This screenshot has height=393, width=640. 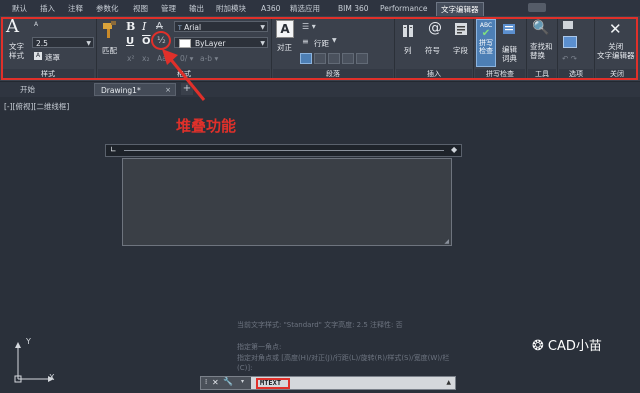 I want to click on command-history-line: 当前文字样式: "Standard" 文字高度: 2.5 注释性: 否, so click(x=320, y=325).